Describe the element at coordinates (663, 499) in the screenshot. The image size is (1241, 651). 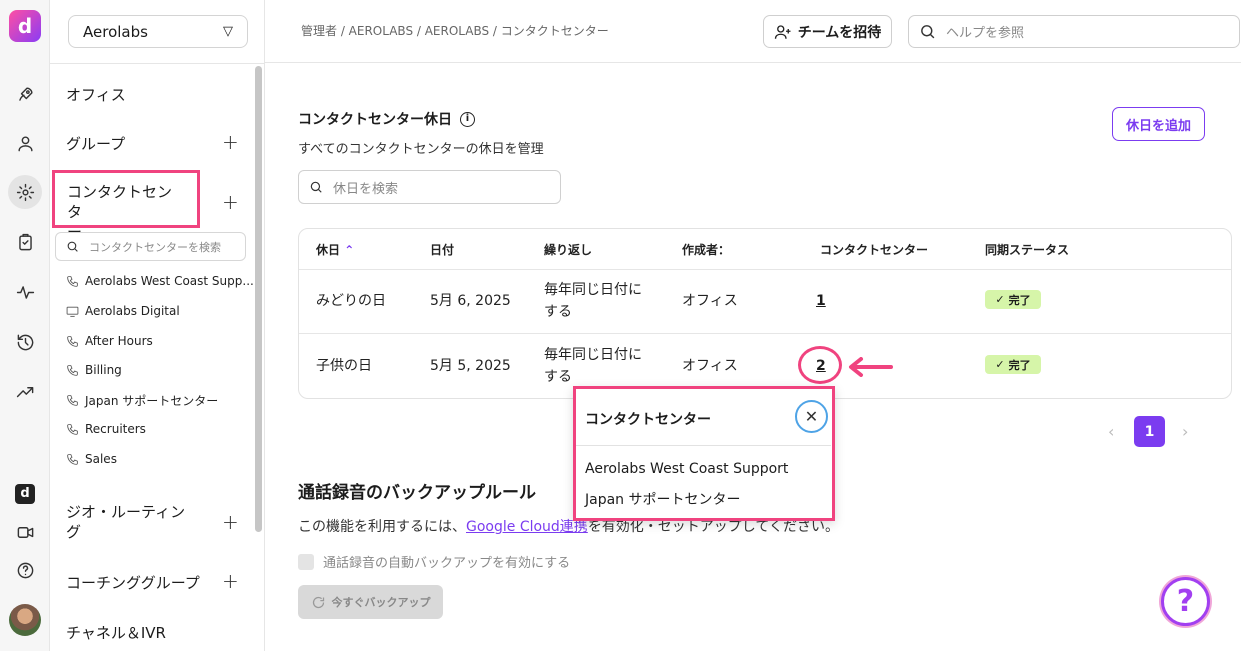
I see `popover-item: Japan サポートセンター` at that location.